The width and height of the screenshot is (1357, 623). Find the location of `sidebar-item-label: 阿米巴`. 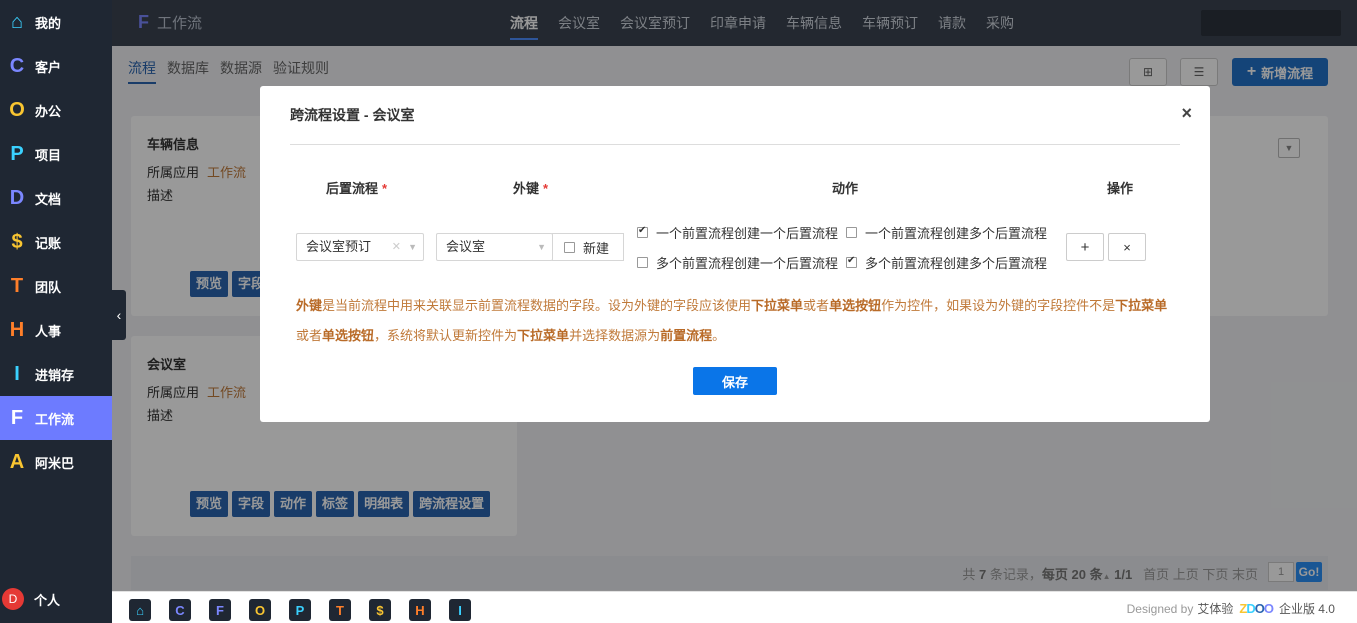

sidebar-item-label: 阿米巴 is located at coordinates (55, 463).